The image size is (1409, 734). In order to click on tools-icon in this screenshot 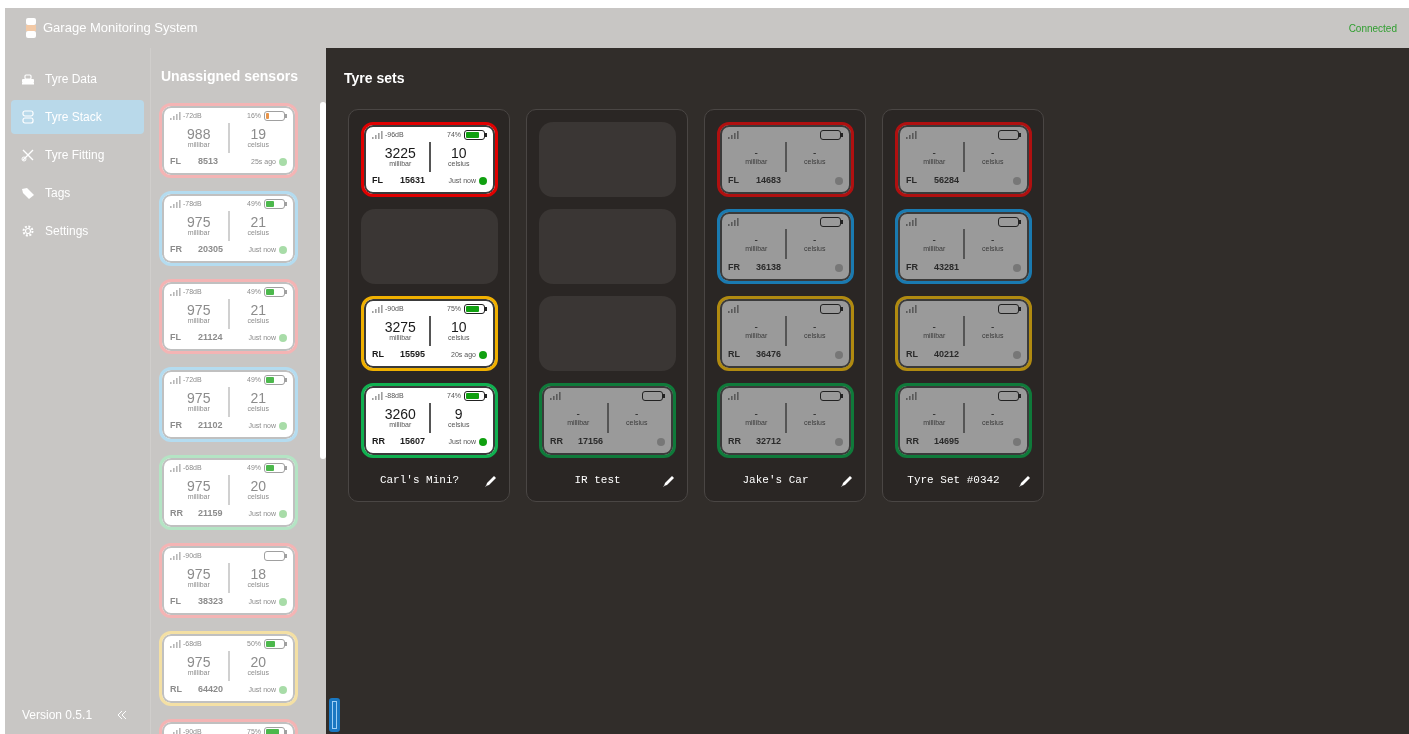, I will do `click(28, 155)`.